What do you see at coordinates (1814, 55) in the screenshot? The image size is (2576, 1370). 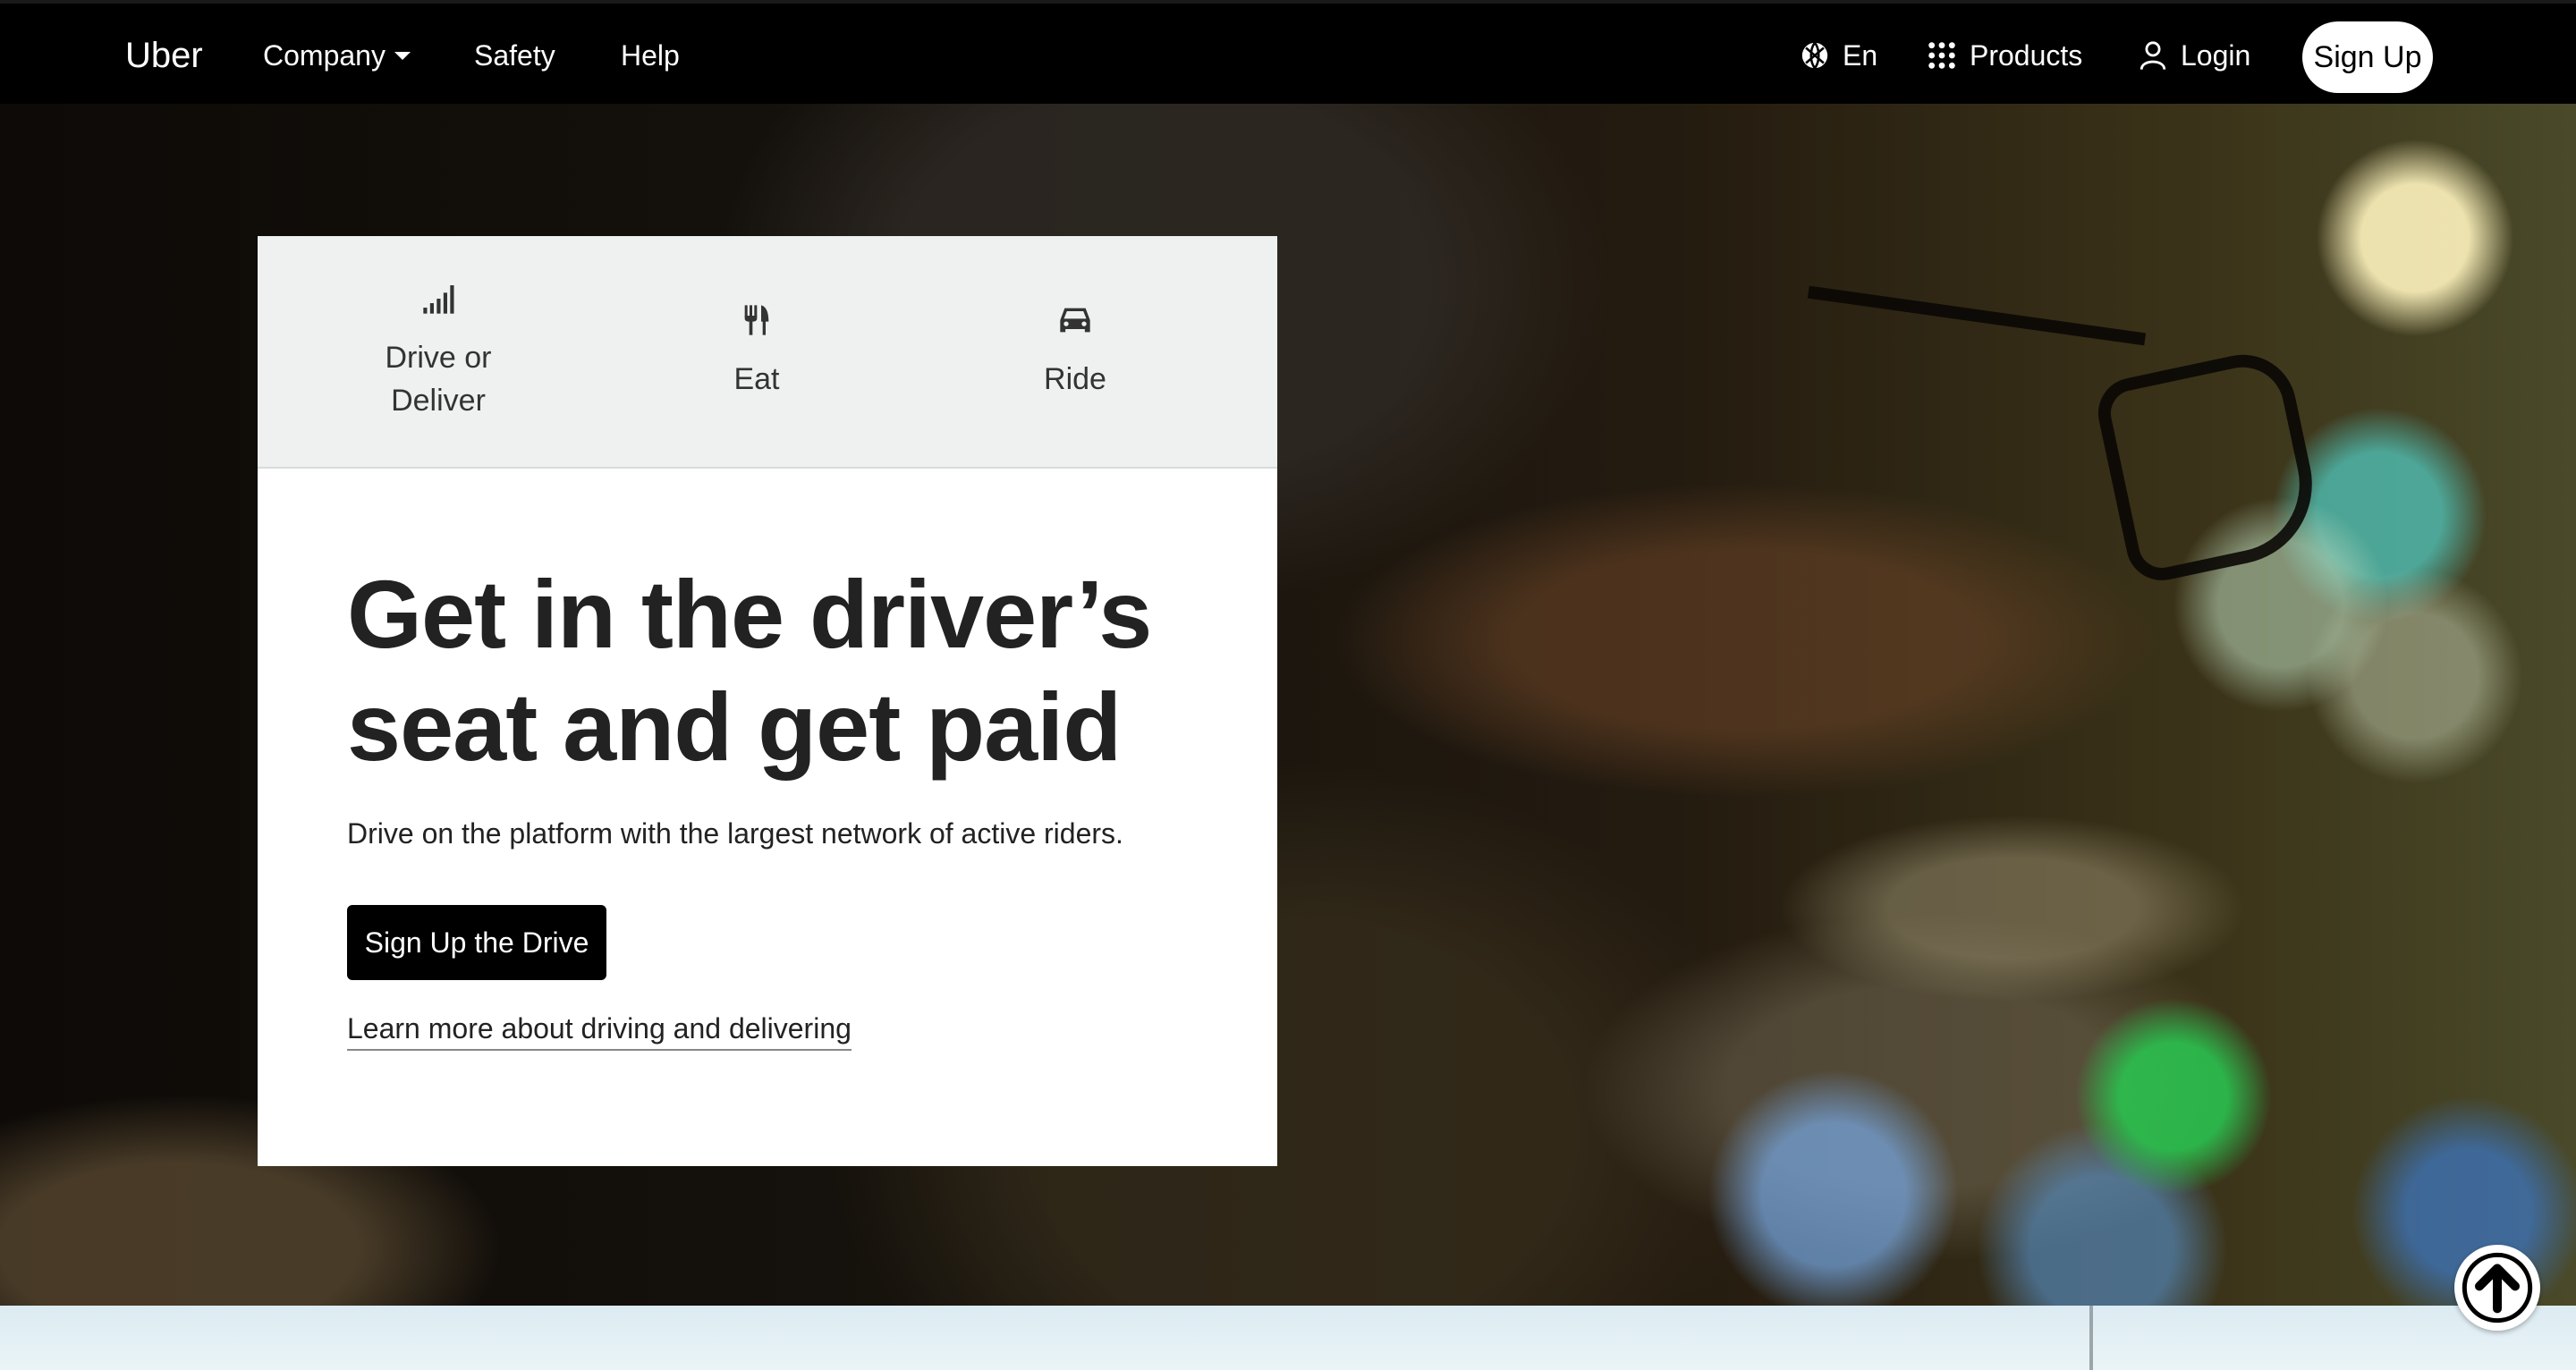 I see `globe-icon` at bounding box center [1814, 55].